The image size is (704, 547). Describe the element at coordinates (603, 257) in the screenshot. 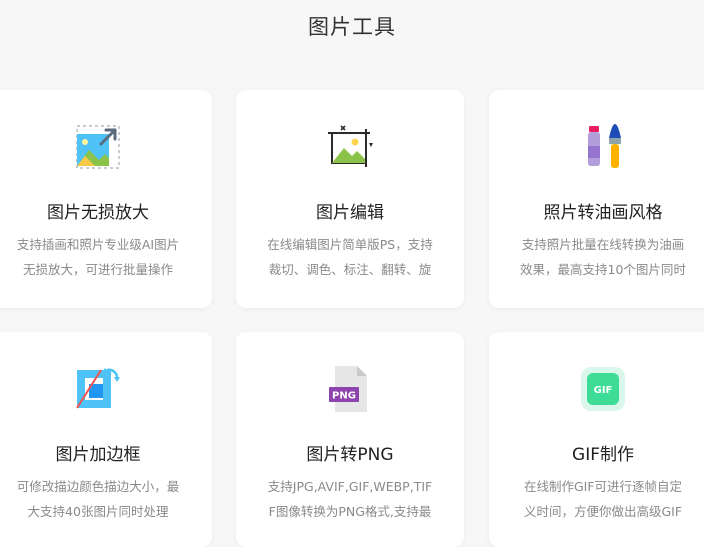

I see `tool-card-description: 支持照片批量在线转换为油画 效果，最高支持10个图片同时` at that location.